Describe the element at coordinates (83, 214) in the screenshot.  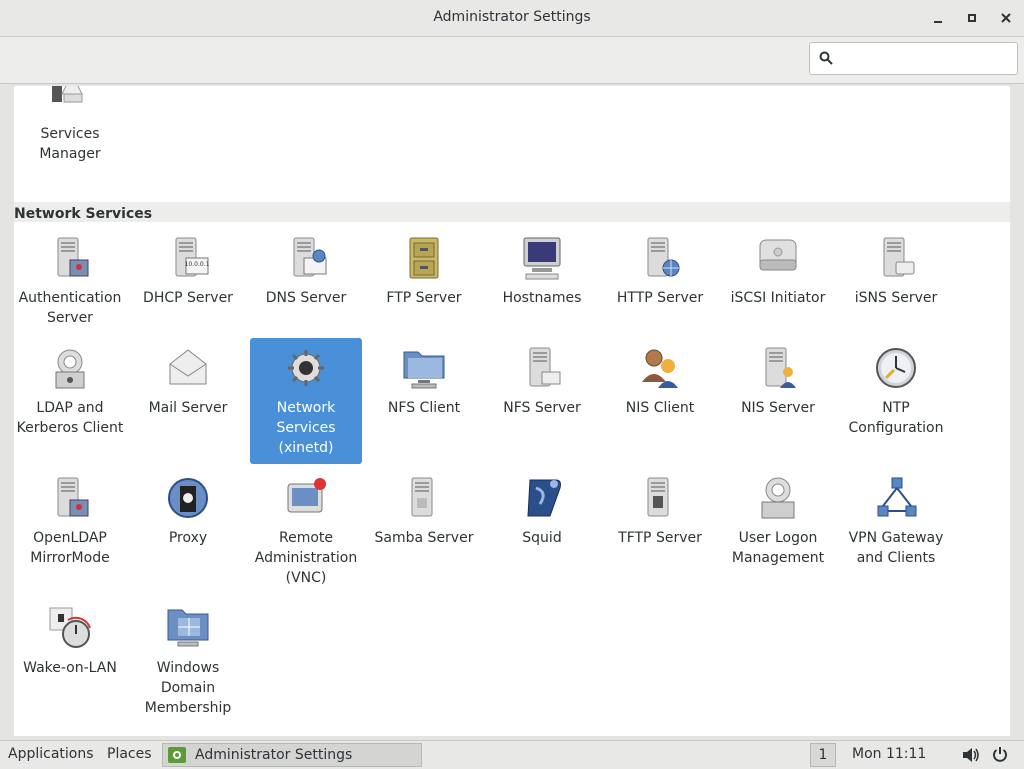
I see `group-title-network-services: Network Services` at that location.